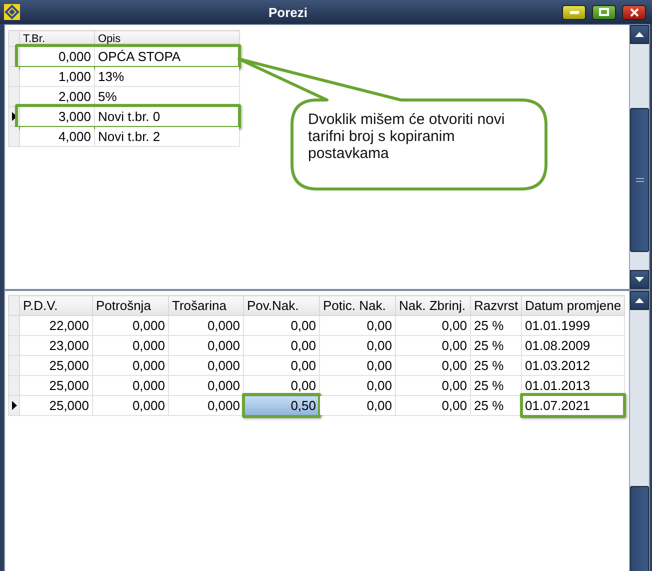 This screenshot has width=652, height=571. What do you see at coordinates (57, 136) in the screenshot?
I see `table-cell: 4,000` at bounding box center [57, 136].